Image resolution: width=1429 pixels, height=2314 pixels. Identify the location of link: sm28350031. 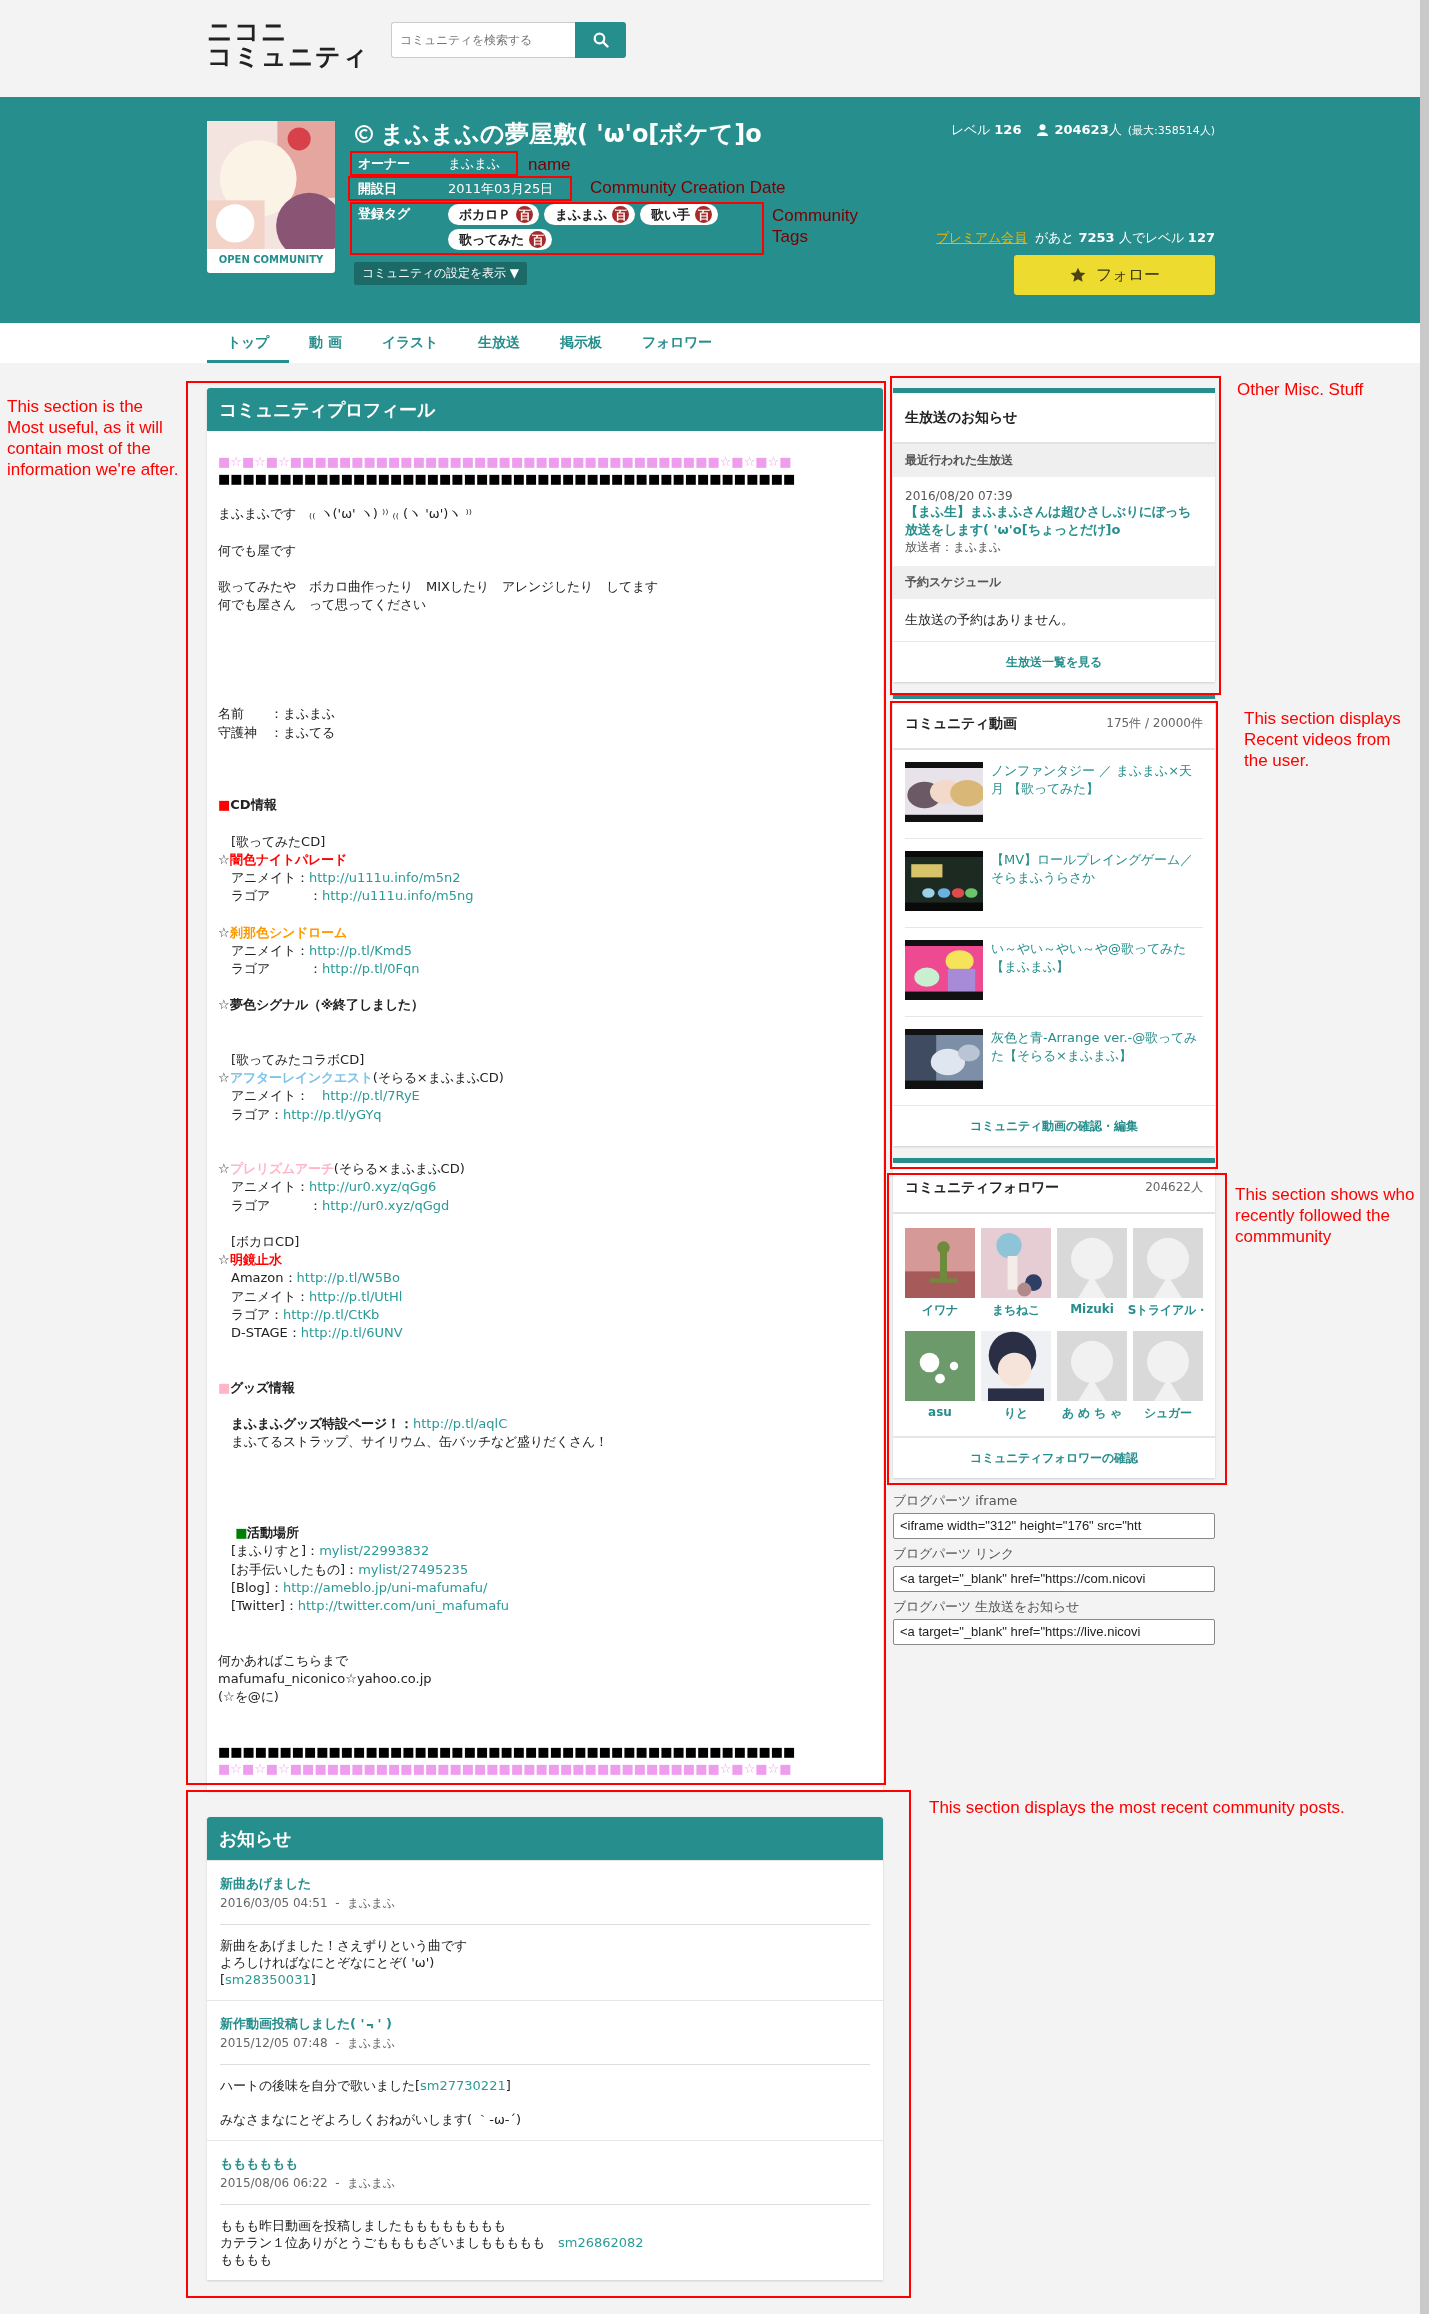
(268, 1979).